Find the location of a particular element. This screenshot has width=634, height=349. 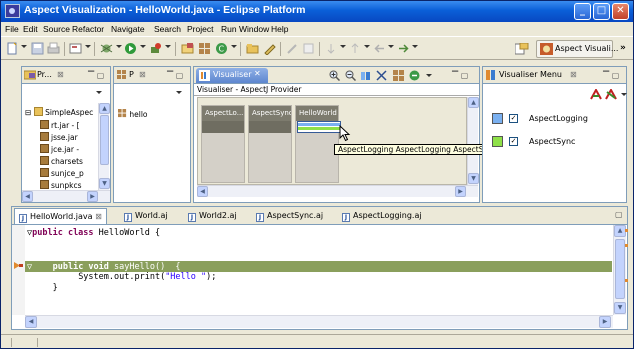

back-dropdown-icon is located at coordinates (391, 46).